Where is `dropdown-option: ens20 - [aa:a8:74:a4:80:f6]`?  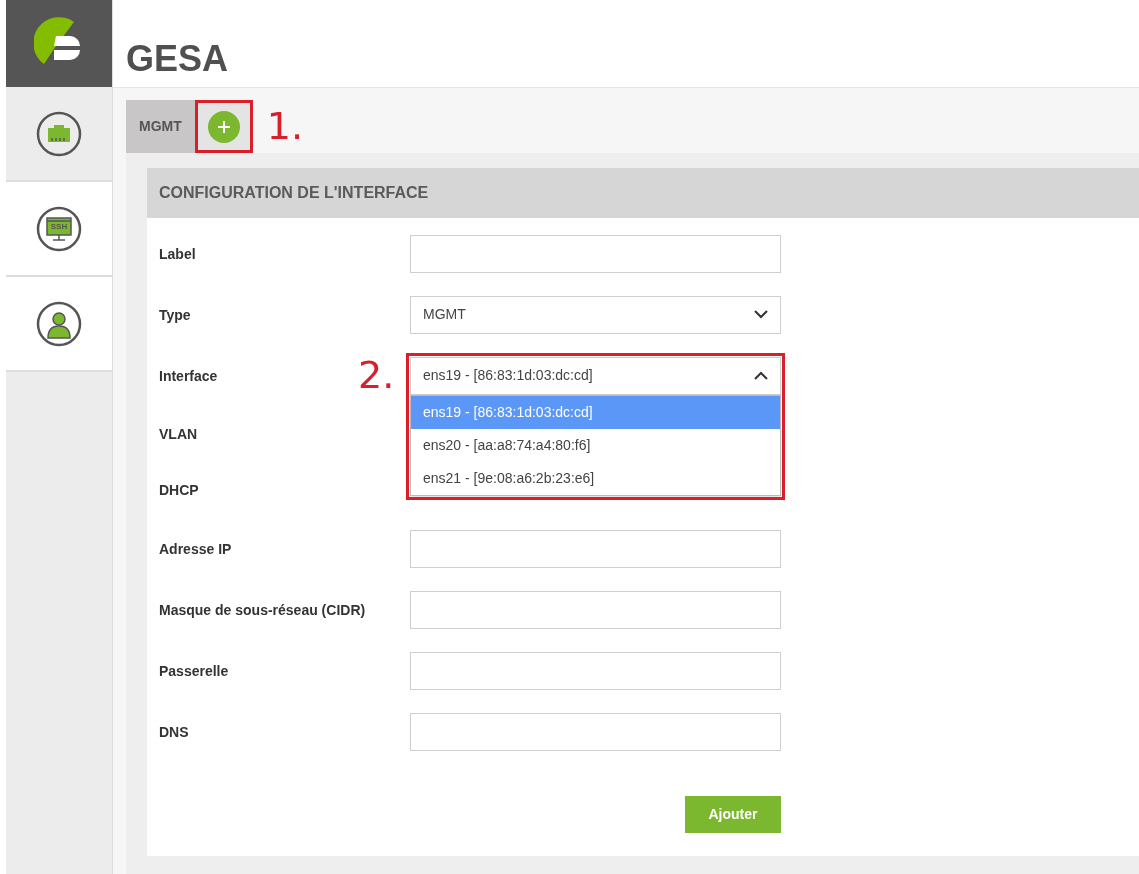 dropdown-option: ens20 - [aa:a8:74:a4:80:f6] is located at coordinates (595, 445).